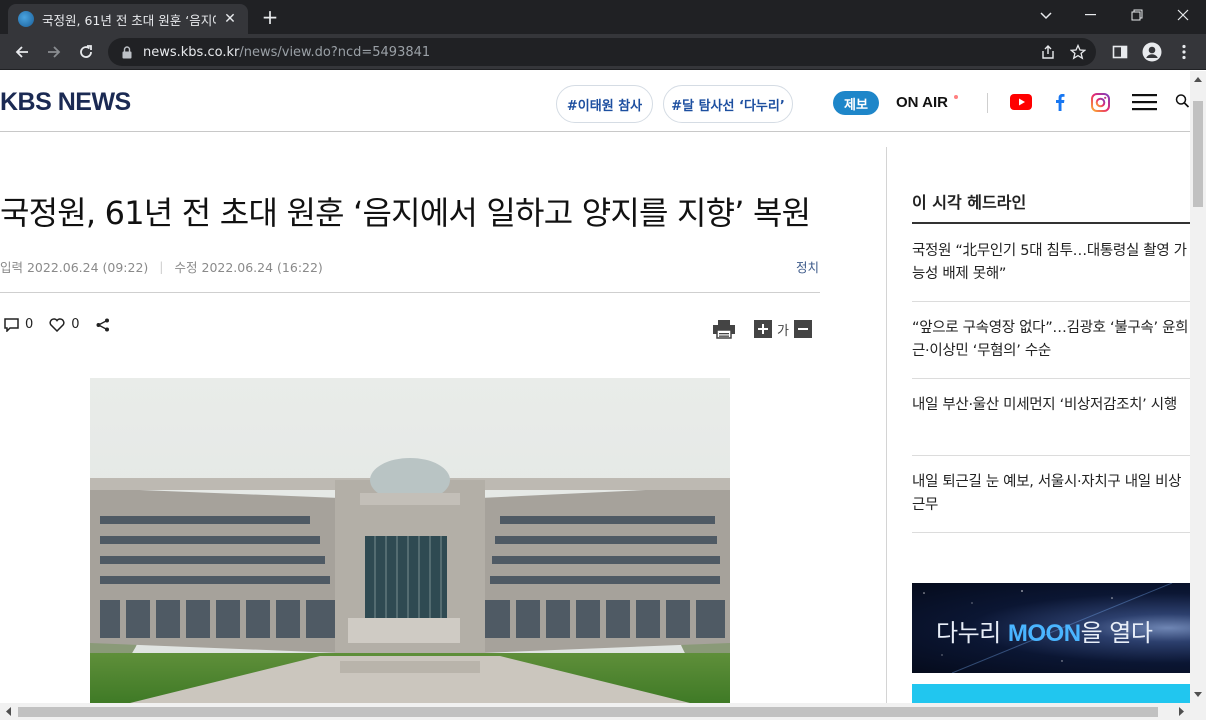 Image resolution: width=1206 pixels, height=720 pixels. I want to click on header-divider, so click(987, 103).